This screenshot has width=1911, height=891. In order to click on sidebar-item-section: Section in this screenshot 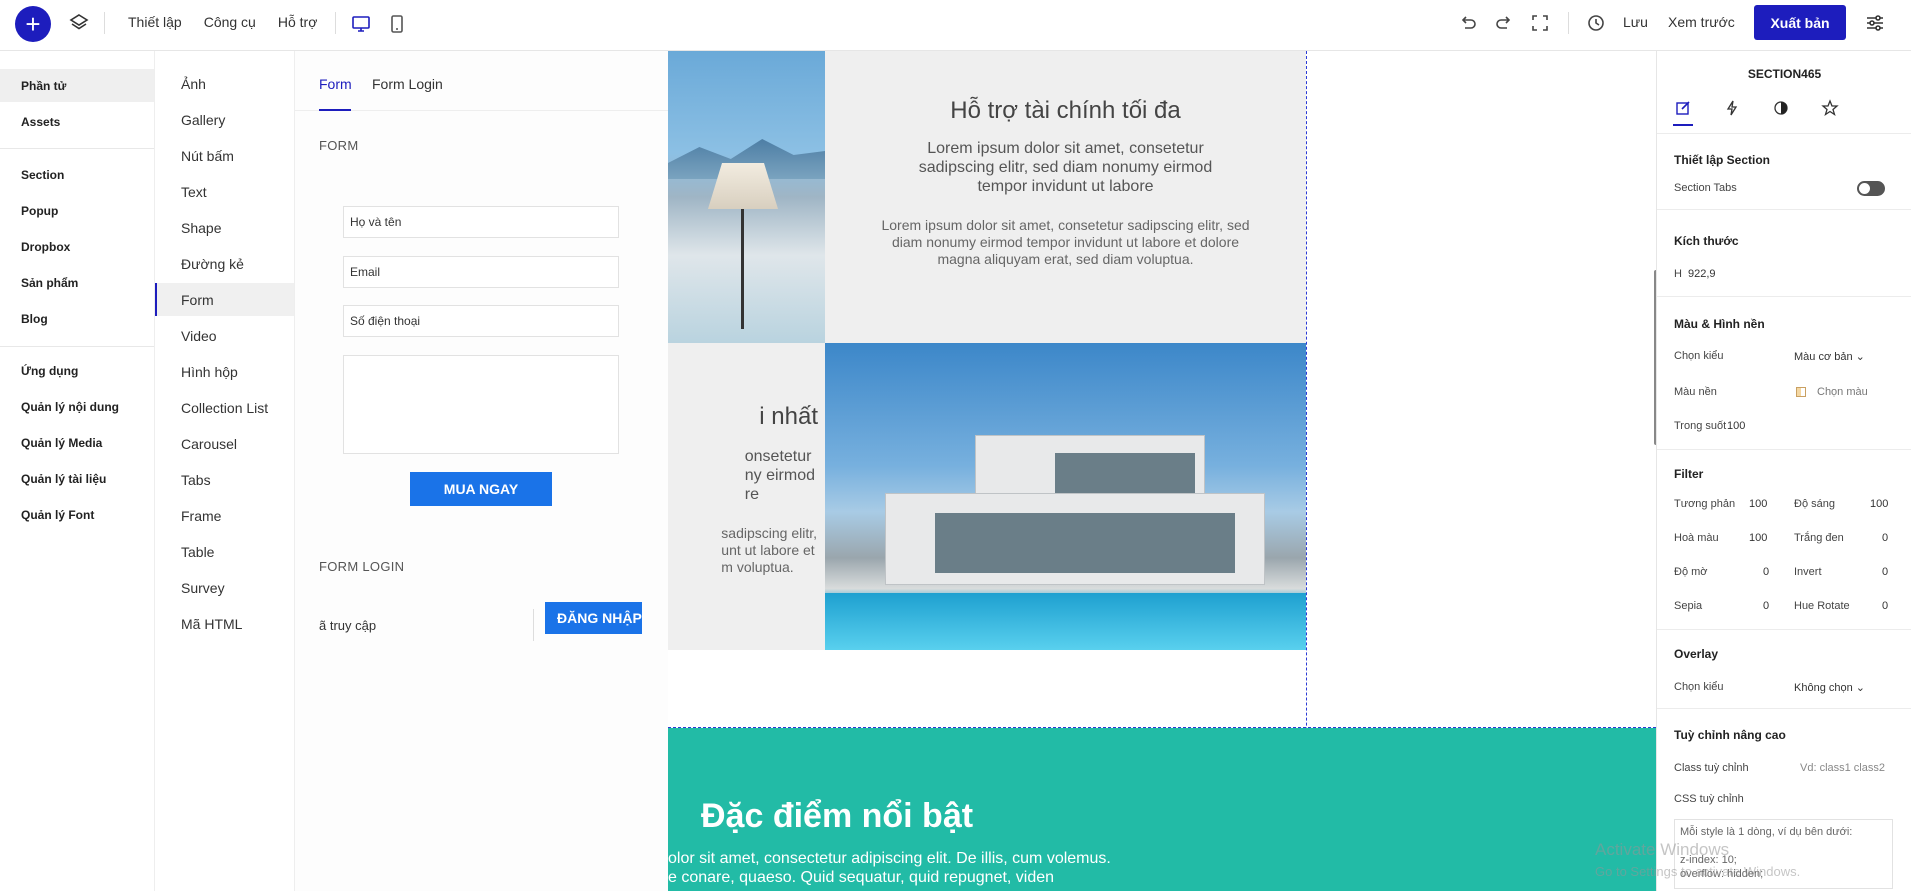, I will do `click(77, 174)`.